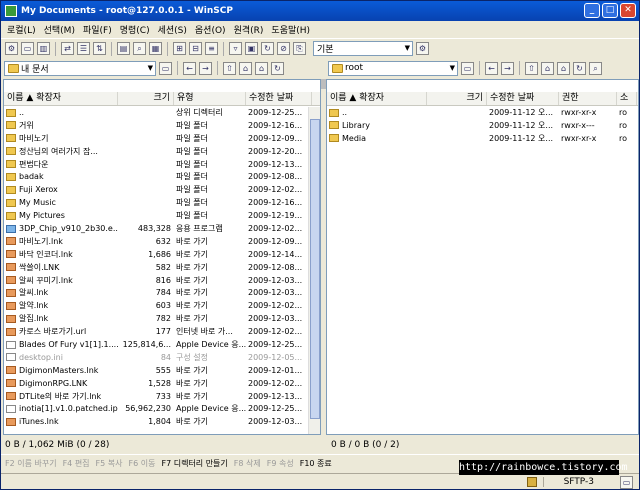 The height and width of the screenshot is (490, 640). I want to click on local-path-select: 내 문서 ▼, so click(80, 68).